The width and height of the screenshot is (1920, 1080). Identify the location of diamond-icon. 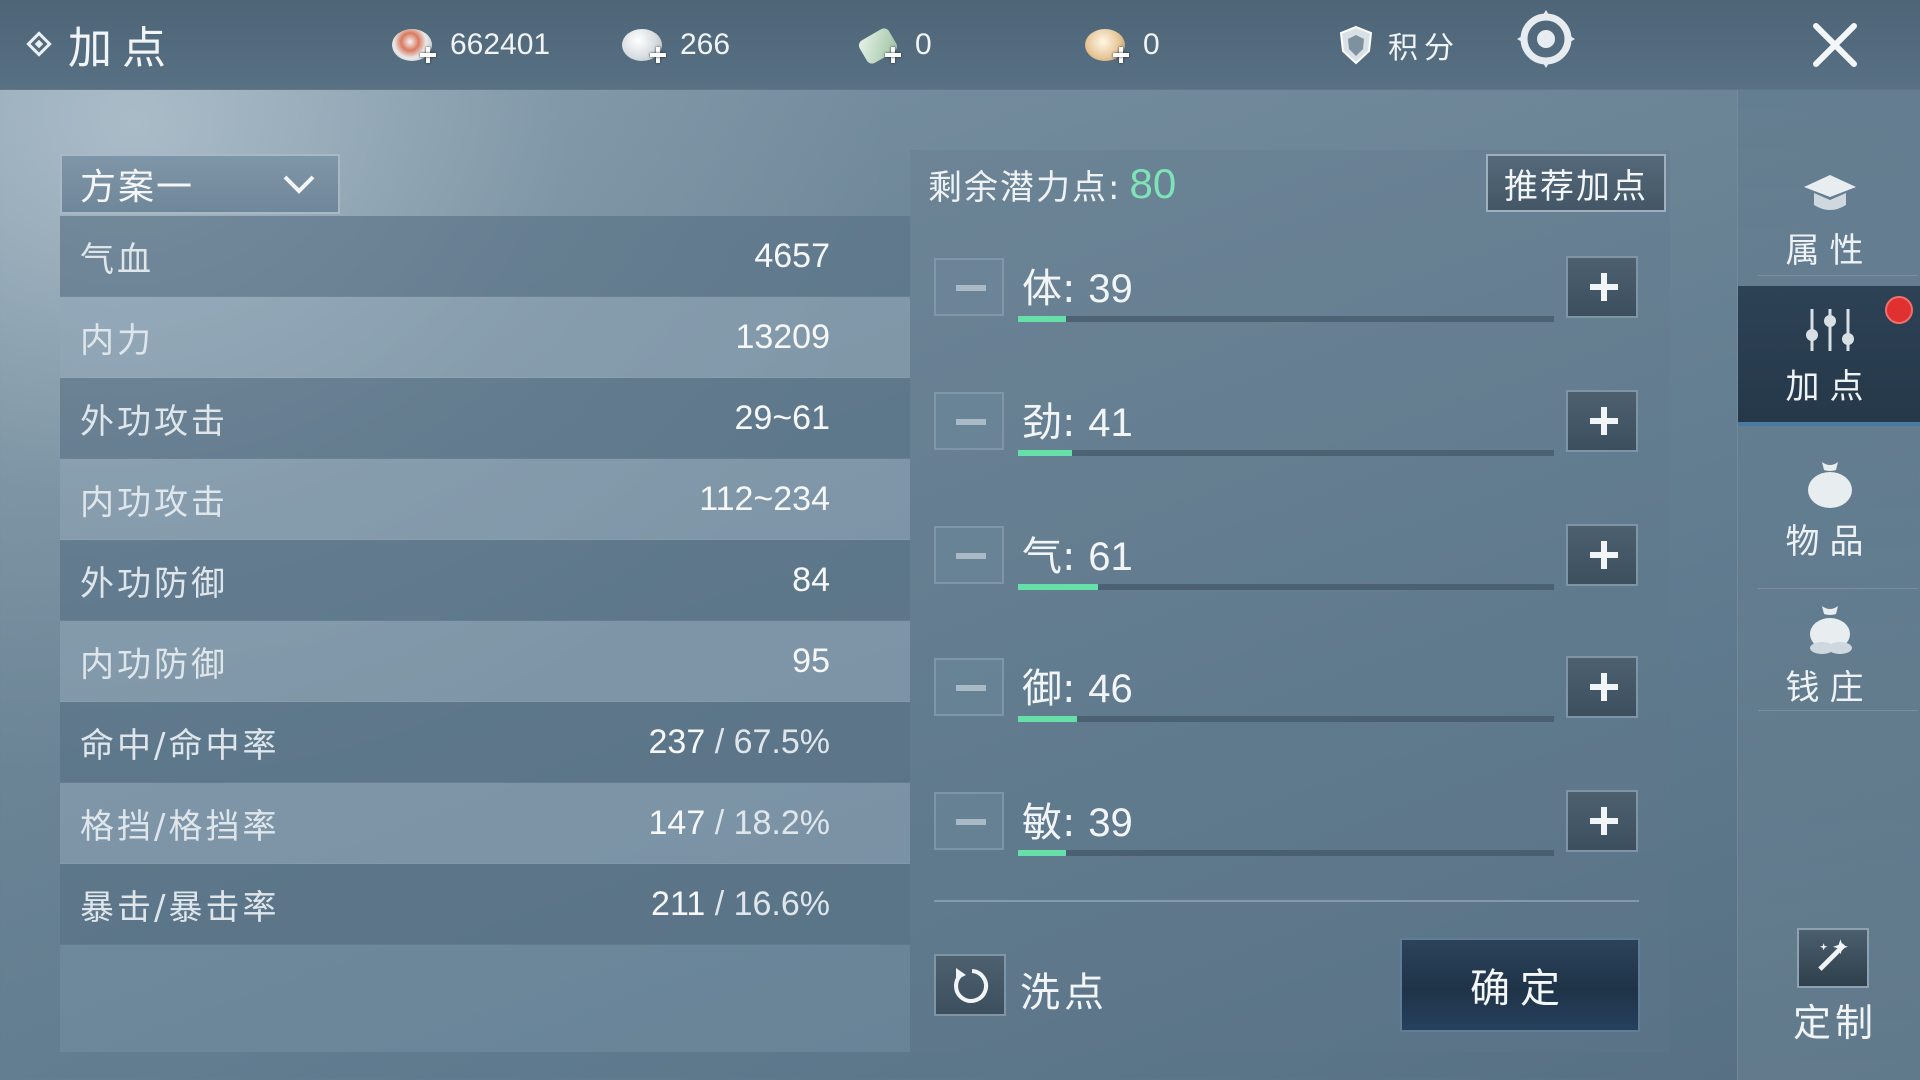
(39, 44).